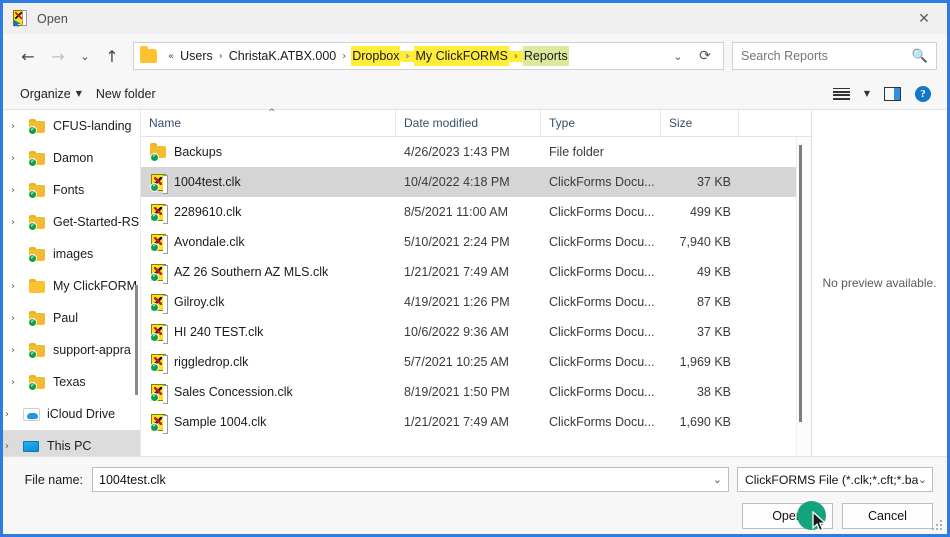  I want to click on new-folder-label: New folder, so click(125, 93).